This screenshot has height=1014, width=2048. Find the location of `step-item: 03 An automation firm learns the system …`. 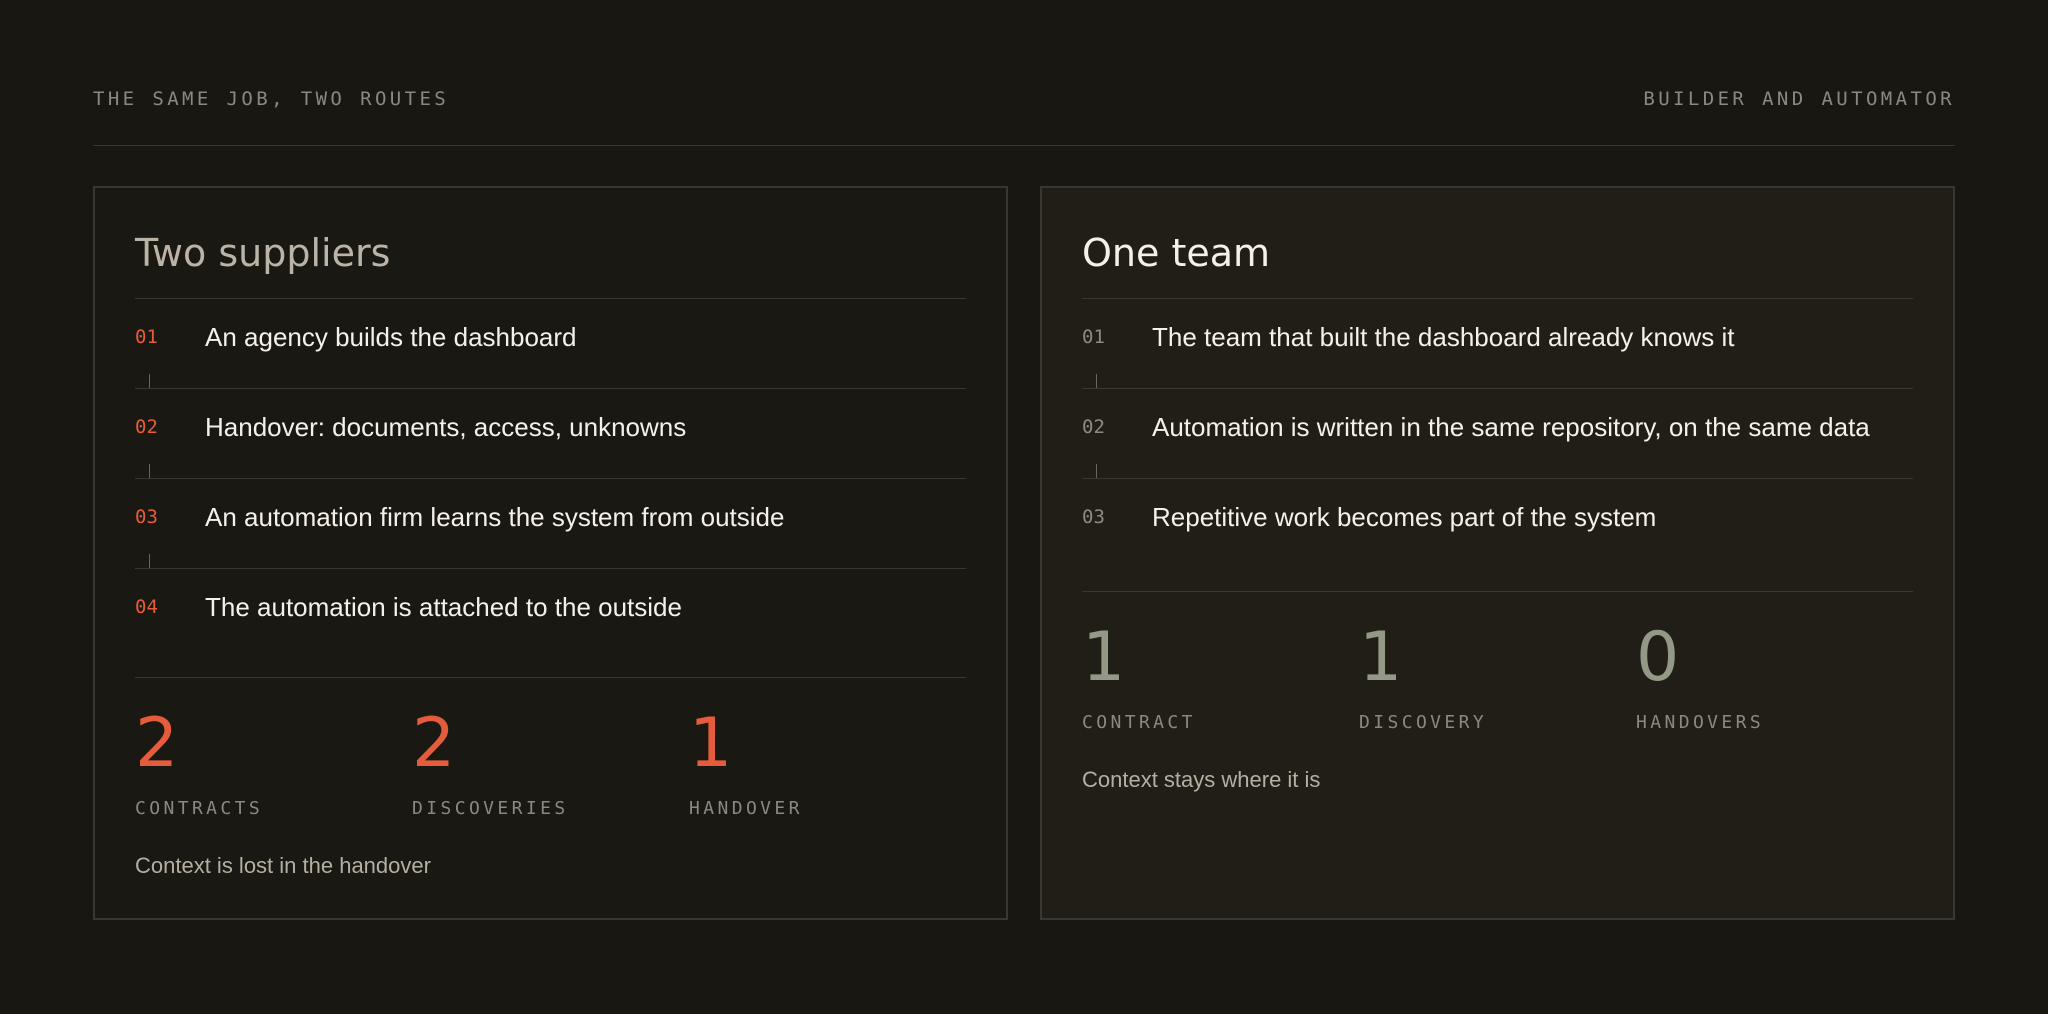

step-item: 03 An automation firm learns the system … is located at coordinates (550, 524).